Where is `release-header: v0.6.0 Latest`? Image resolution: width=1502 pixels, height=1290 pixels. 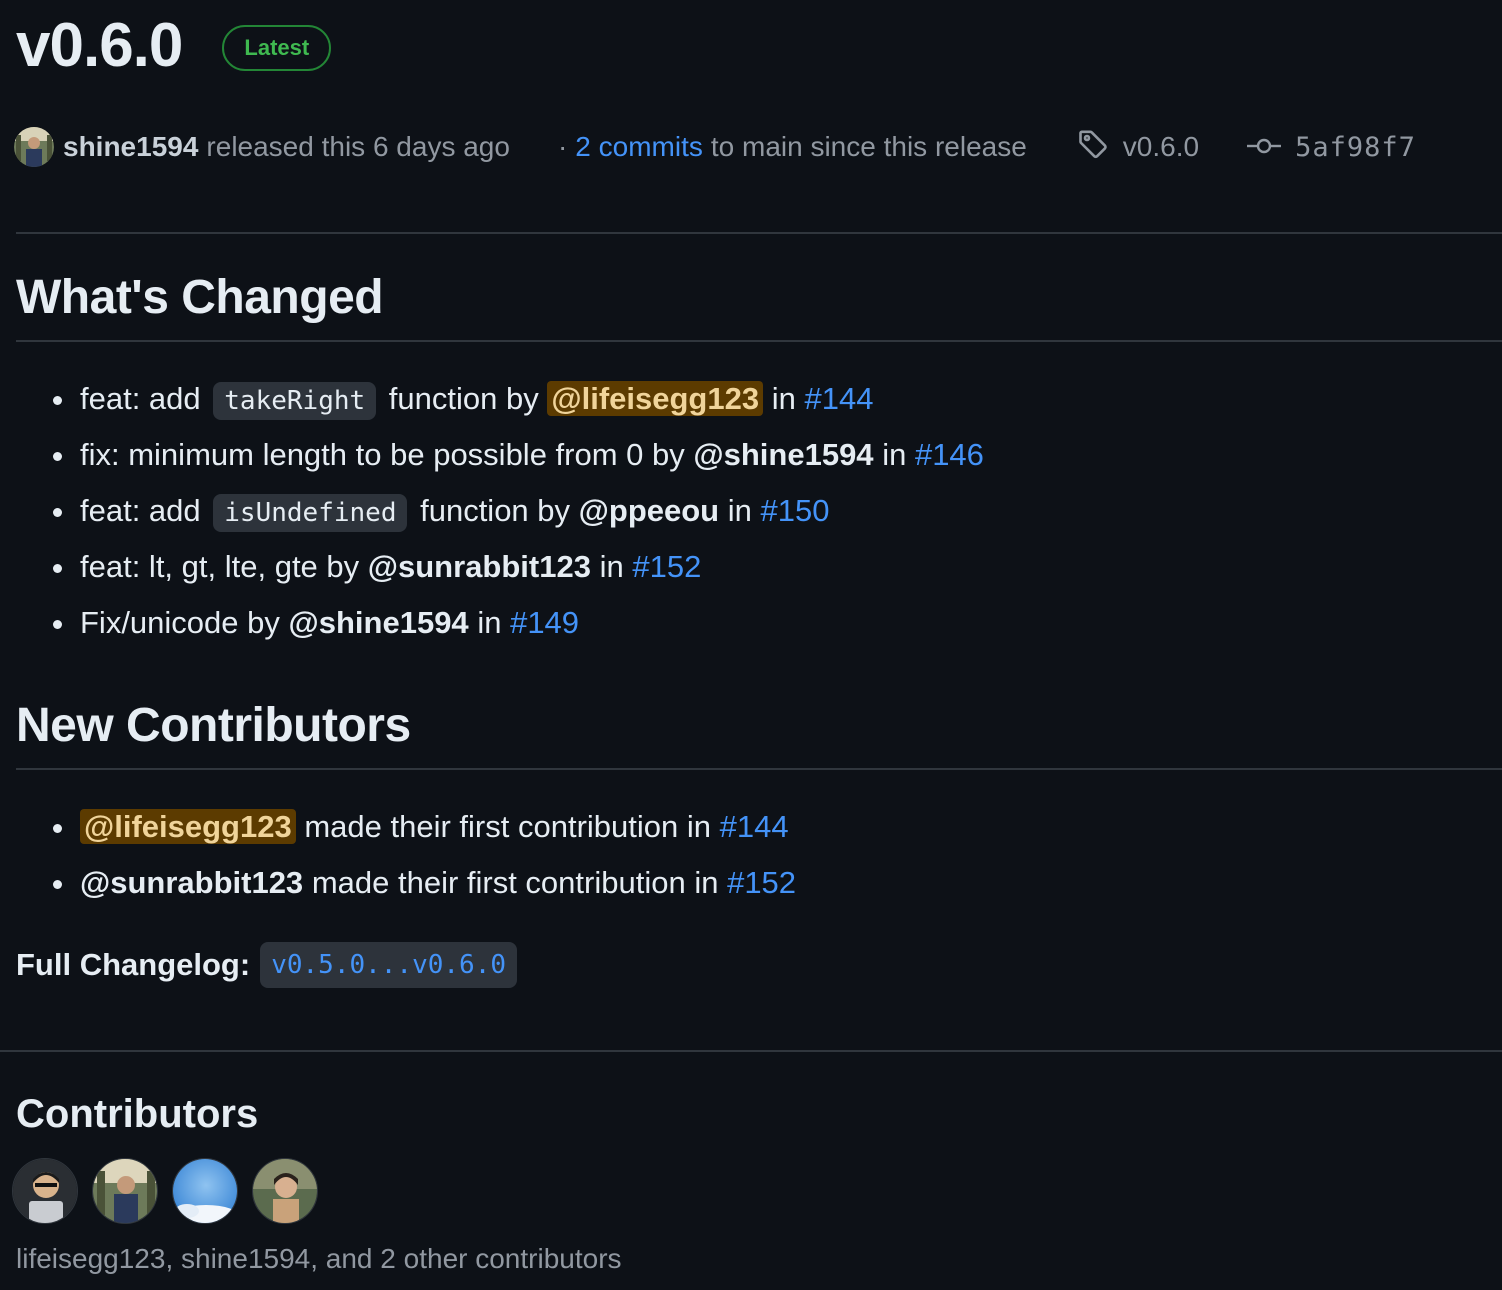
release-header: v0.6.0 Latest is located at coordinates (174, 45).